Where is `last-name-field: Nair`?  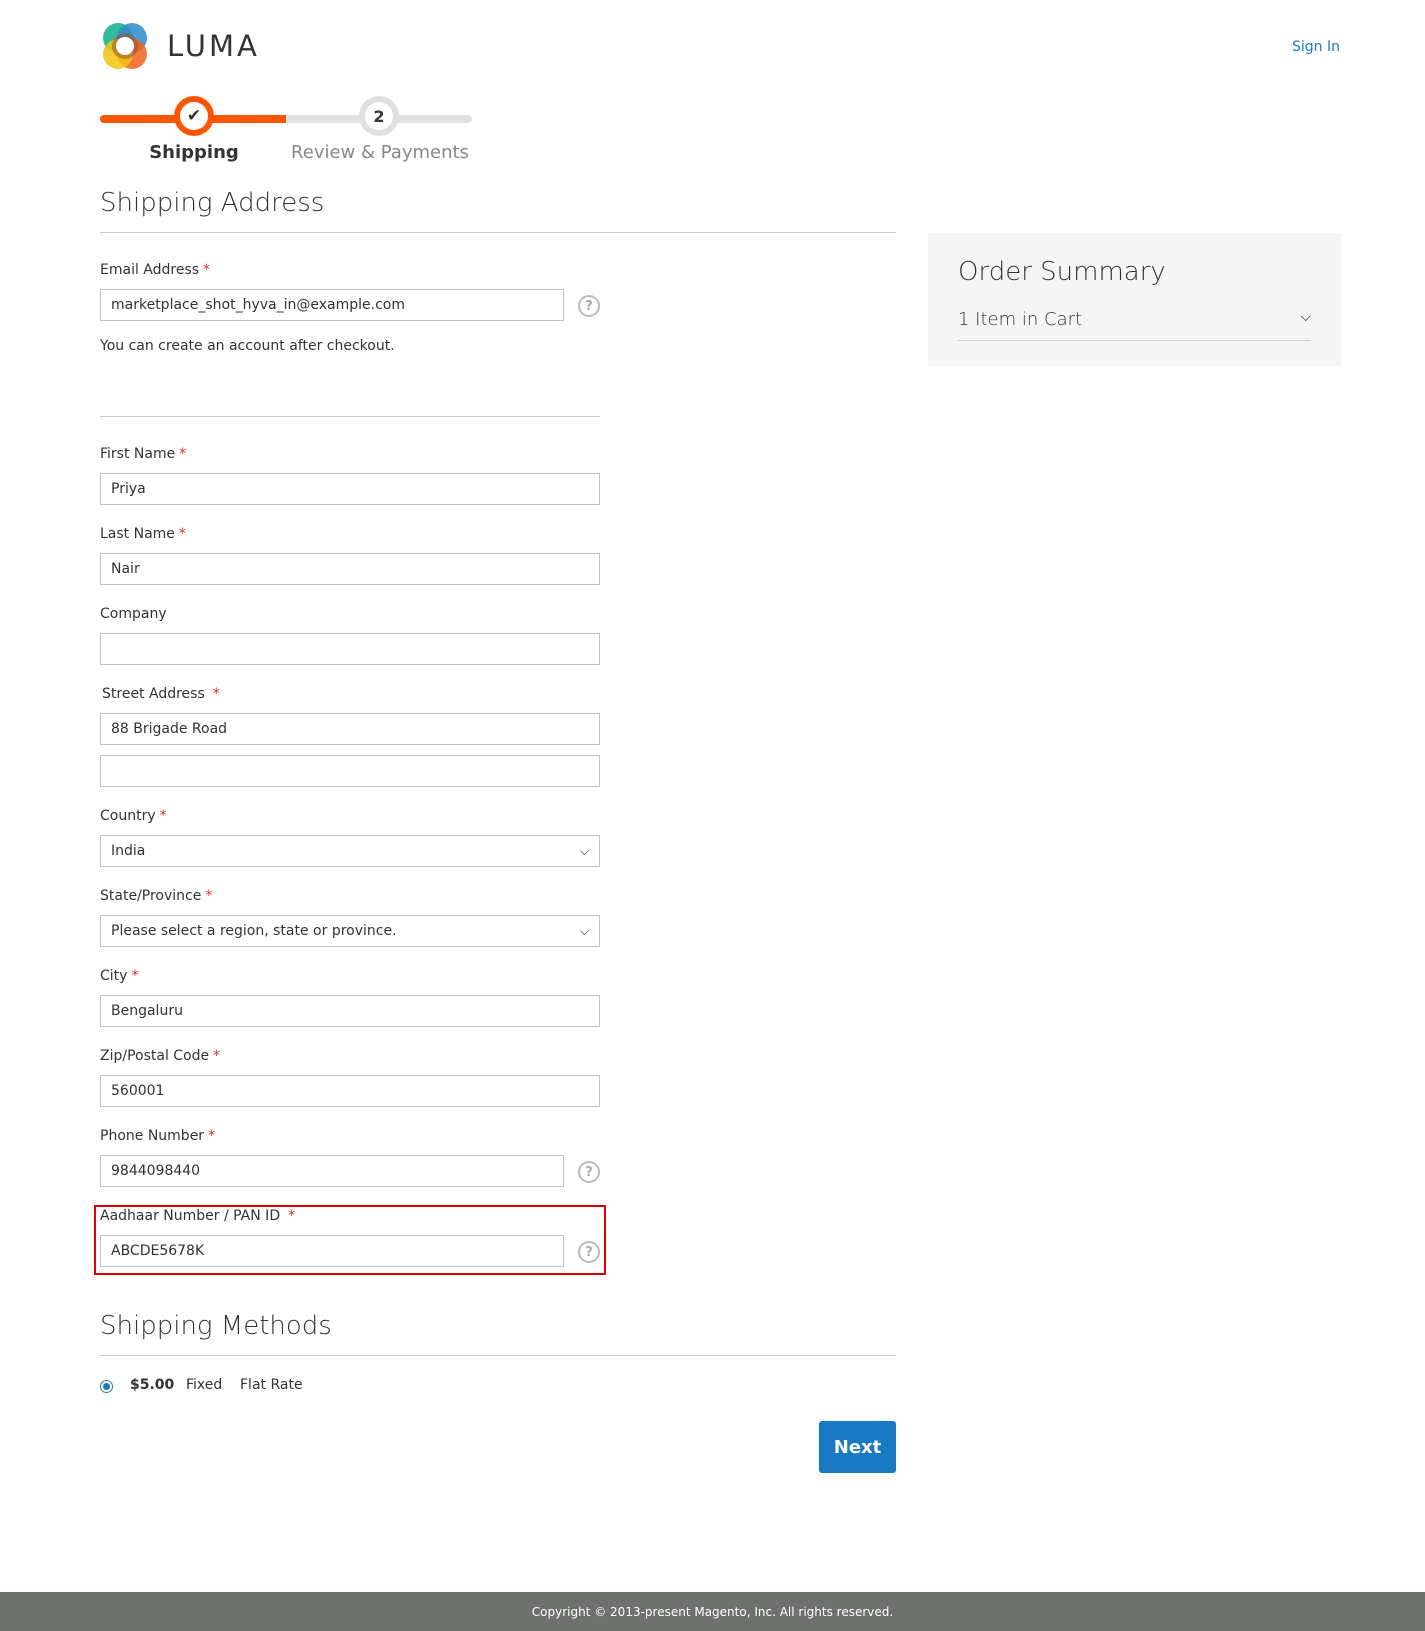 last-name-field: Nair is located at coordinates (350, 569).